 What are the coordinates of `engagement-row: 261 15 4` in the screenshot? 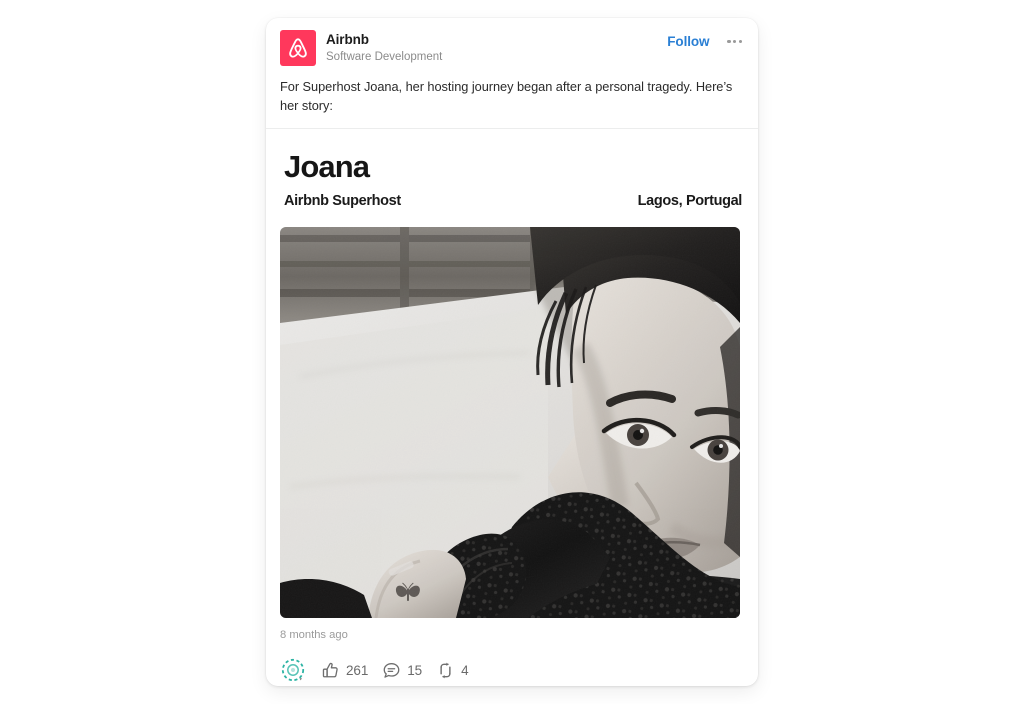 It's located at (512, 663).